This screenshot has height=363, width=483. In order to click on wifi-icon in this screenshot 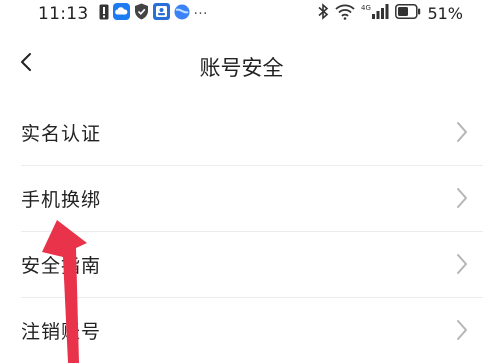, I will do `click(345, 14)`.